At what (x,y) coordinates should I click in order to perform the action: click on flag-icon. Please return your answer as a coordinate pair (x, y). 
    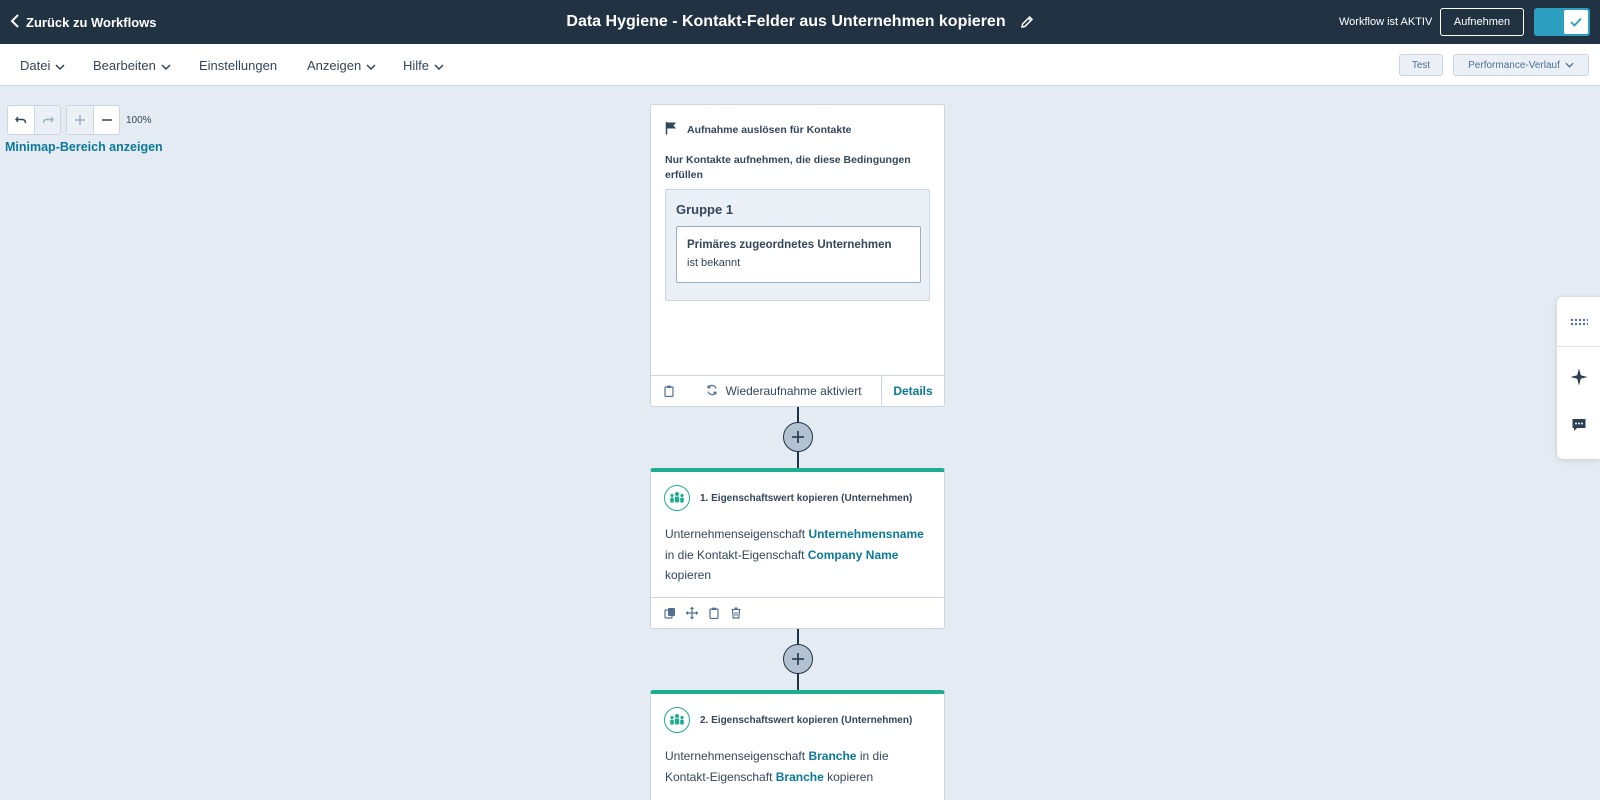
    Looking at the image, I should click on (671, 129).